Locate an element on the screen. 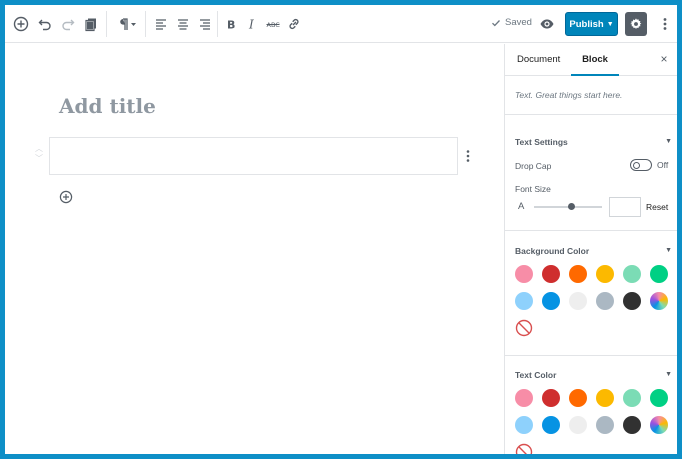 This screenshot has width=682, height=459. svg-text: I is located at coordinates (251, 25).